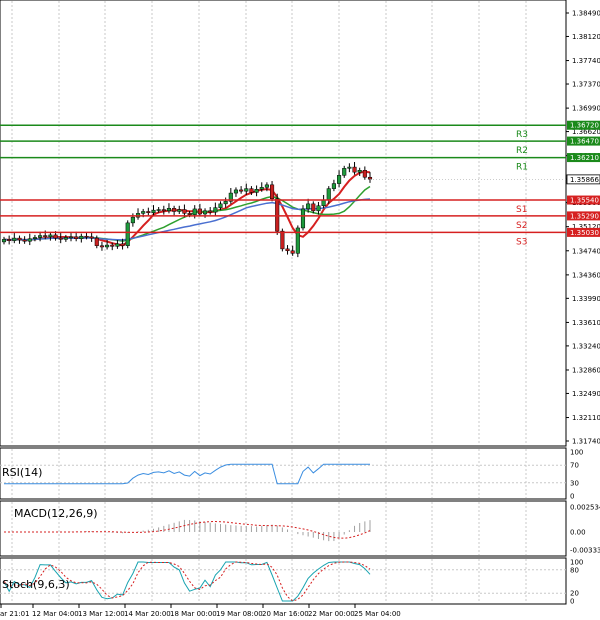  I want to click on macd-tick-label: -0.003339, so click(585, 551).